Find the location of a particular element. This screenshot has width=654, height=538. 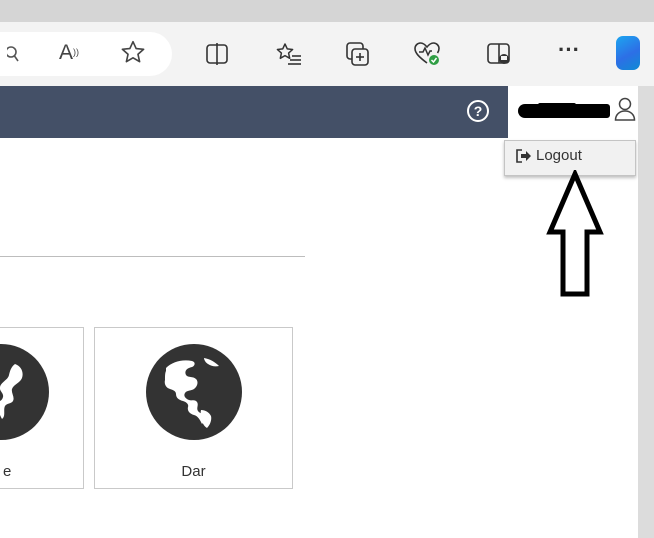

address-bar: A)) is located at coordinates (86, 54).